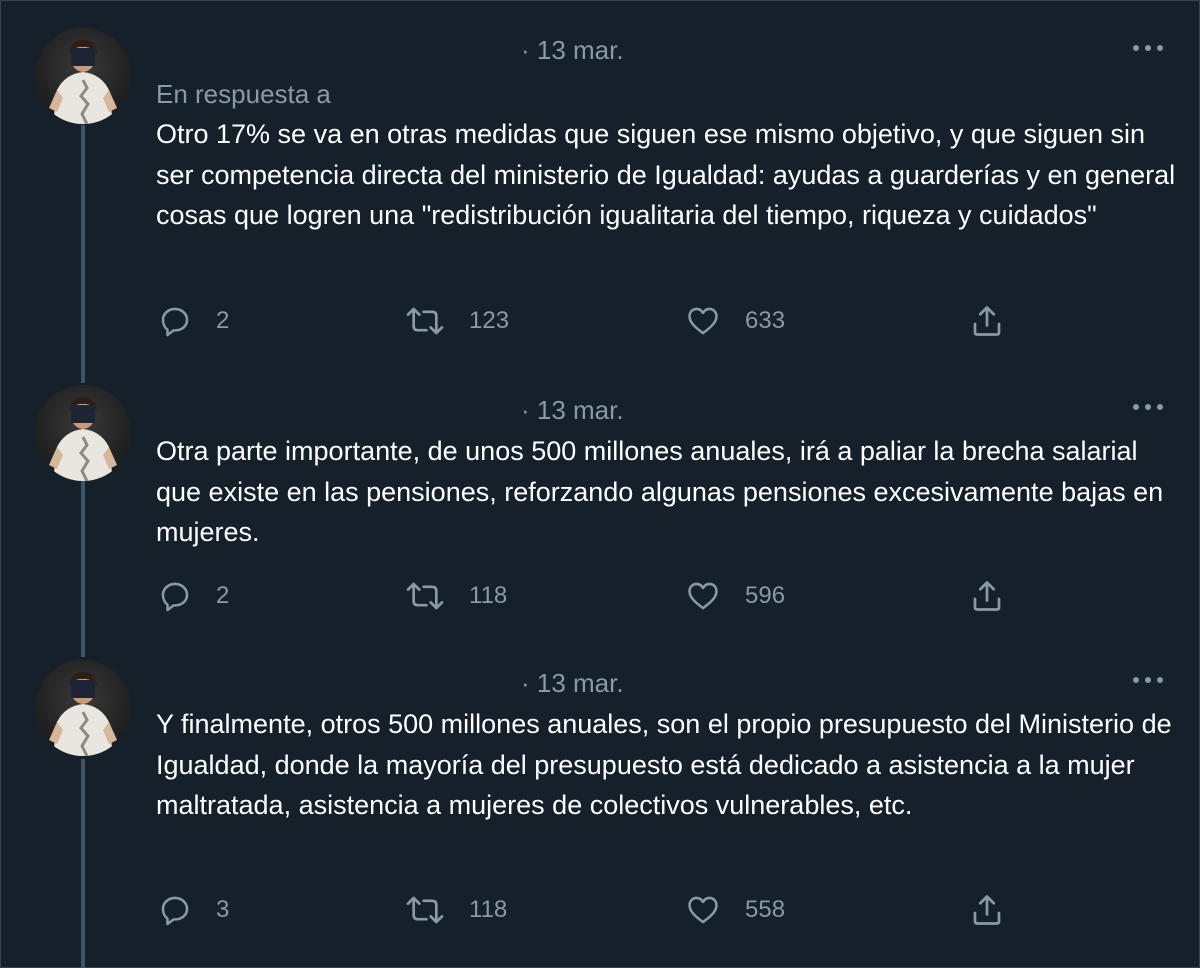 The width and height of the screenshot is (1200, 968). Describe the element at coordinates (735, 321) in the screenshot. I see `like-button: 633` at that location.